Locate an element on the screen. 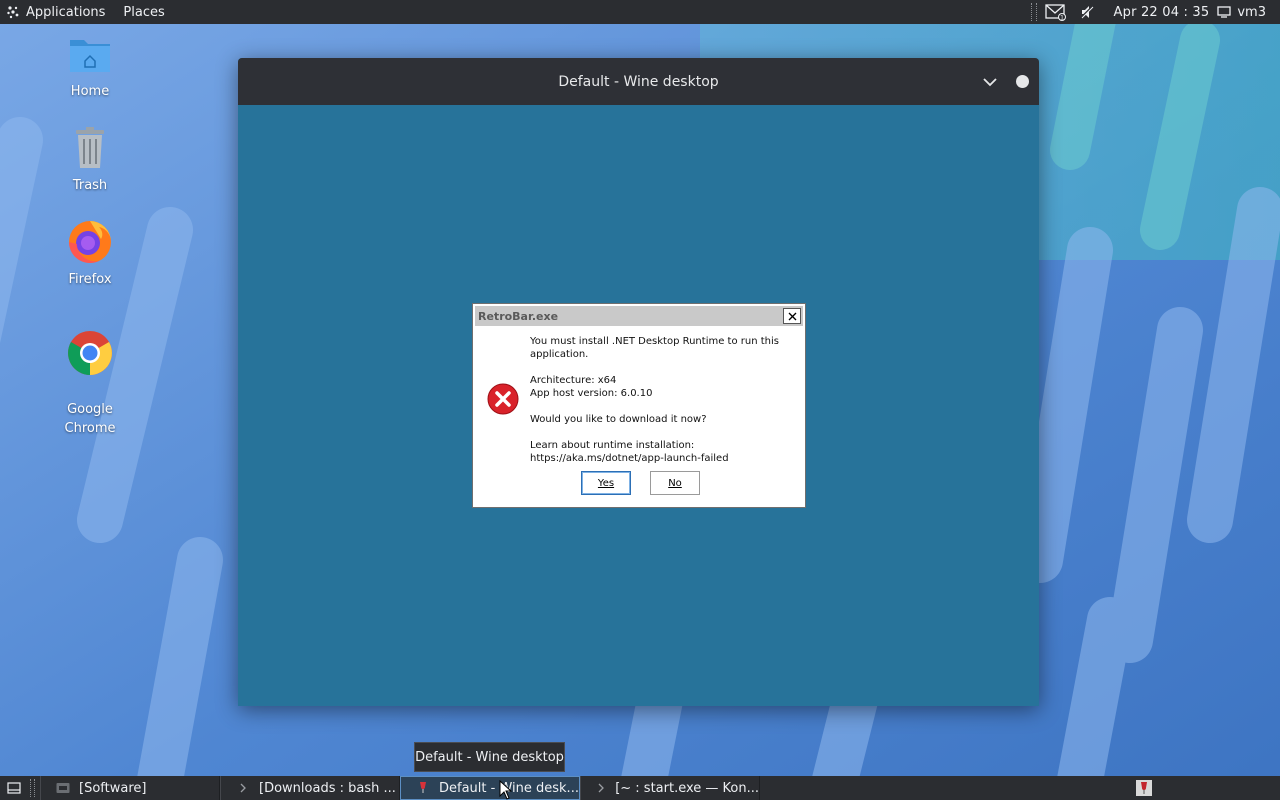 This screenshot has width=1280, height=800. clock: Apr 22 04 : 35 is located at coordinates (1162, 12).